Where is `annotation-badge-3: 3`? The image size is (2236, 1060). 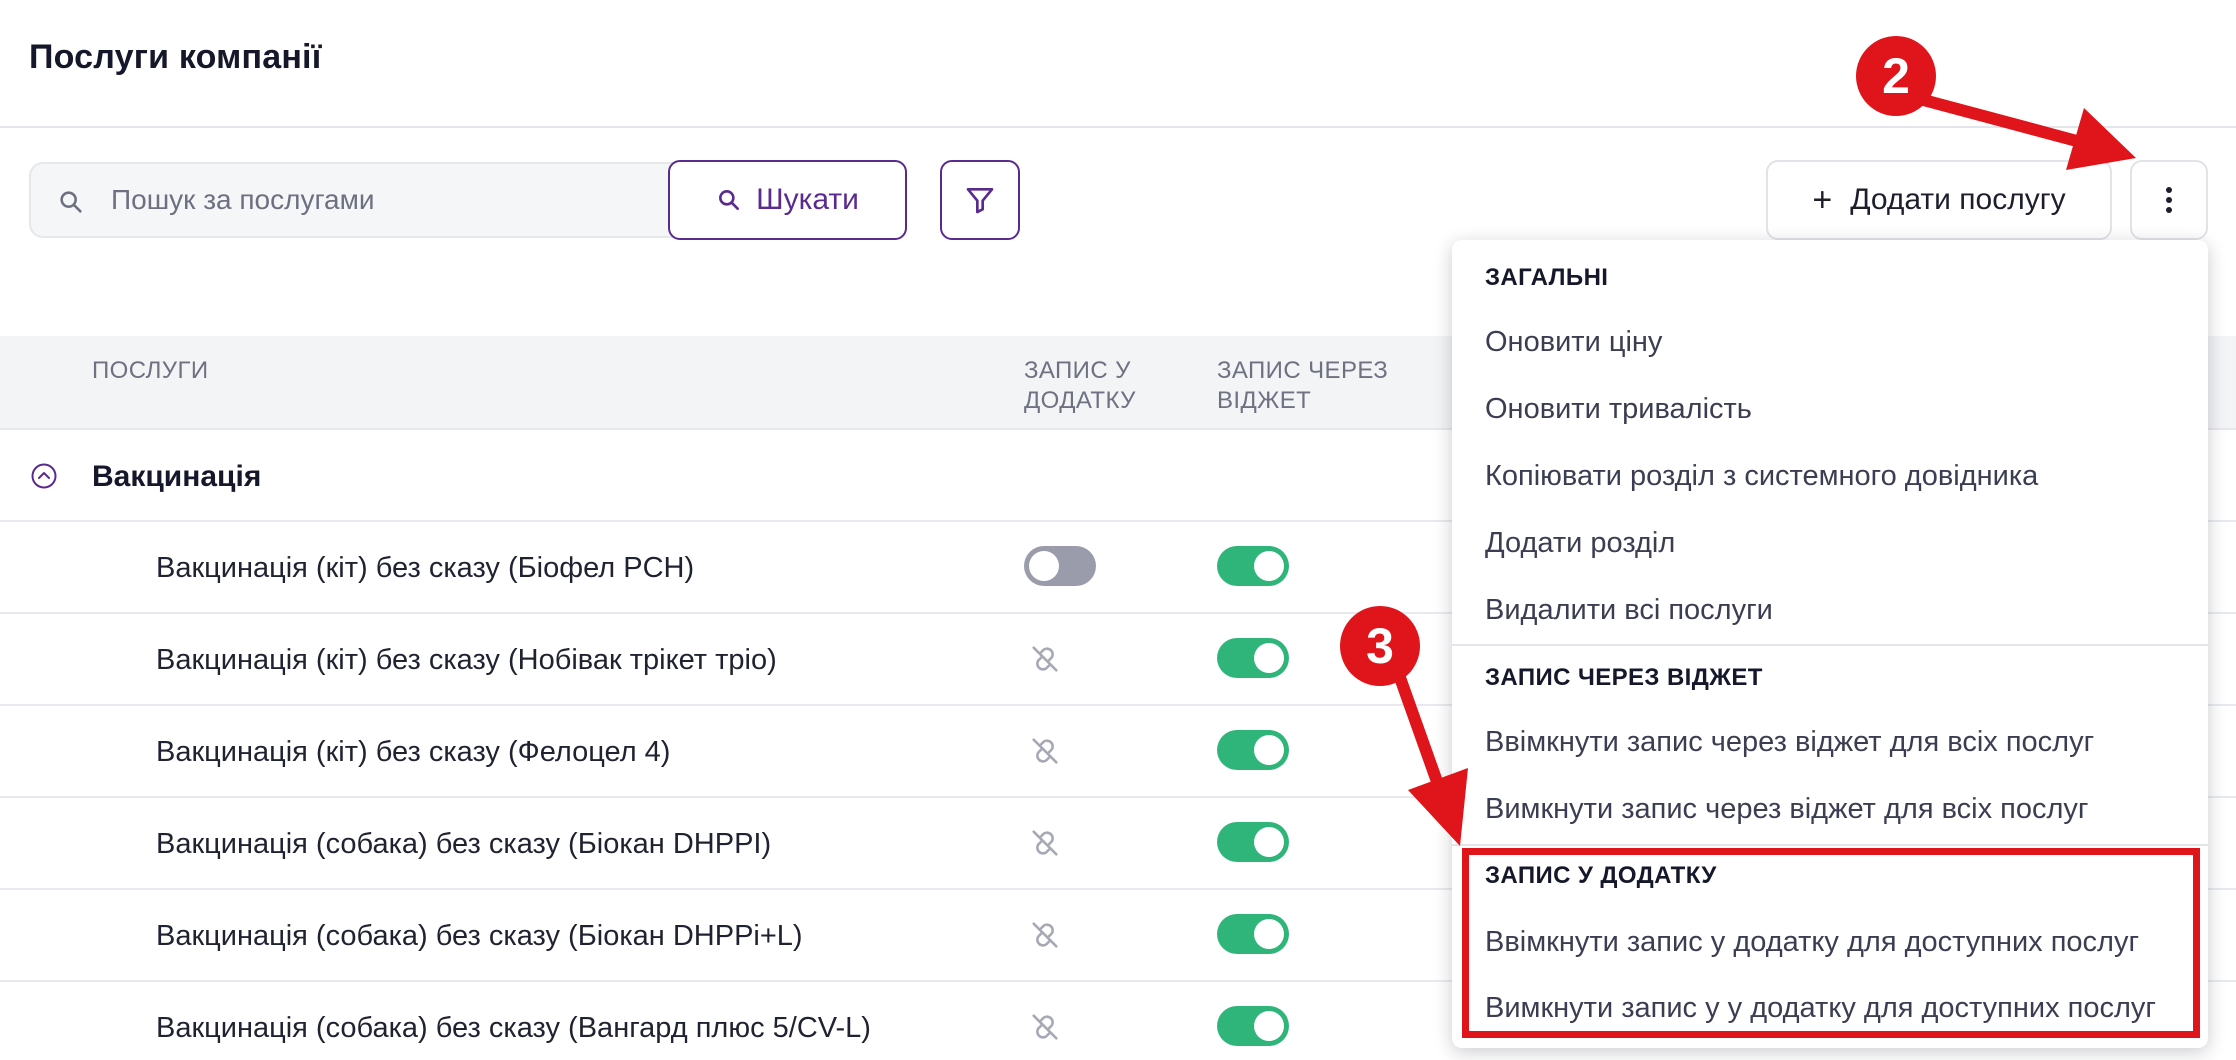 annotation-badge-3: 3 is located at coordinates (1380, 646).